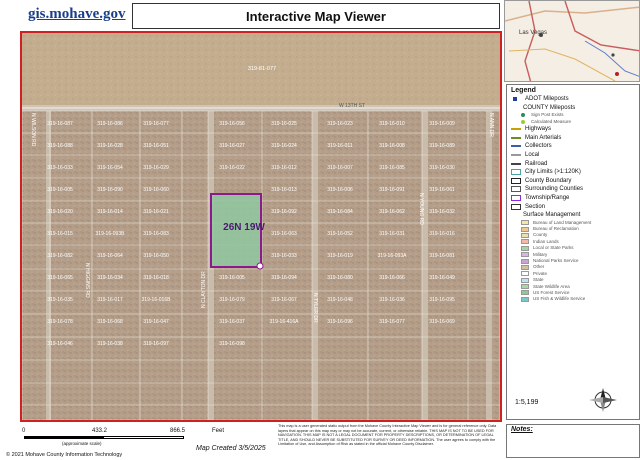  What do you see at coordinates (60, 278) in the screenshot?
I see `parcel-label: 319-16-065` at bounding box center [60, 278].